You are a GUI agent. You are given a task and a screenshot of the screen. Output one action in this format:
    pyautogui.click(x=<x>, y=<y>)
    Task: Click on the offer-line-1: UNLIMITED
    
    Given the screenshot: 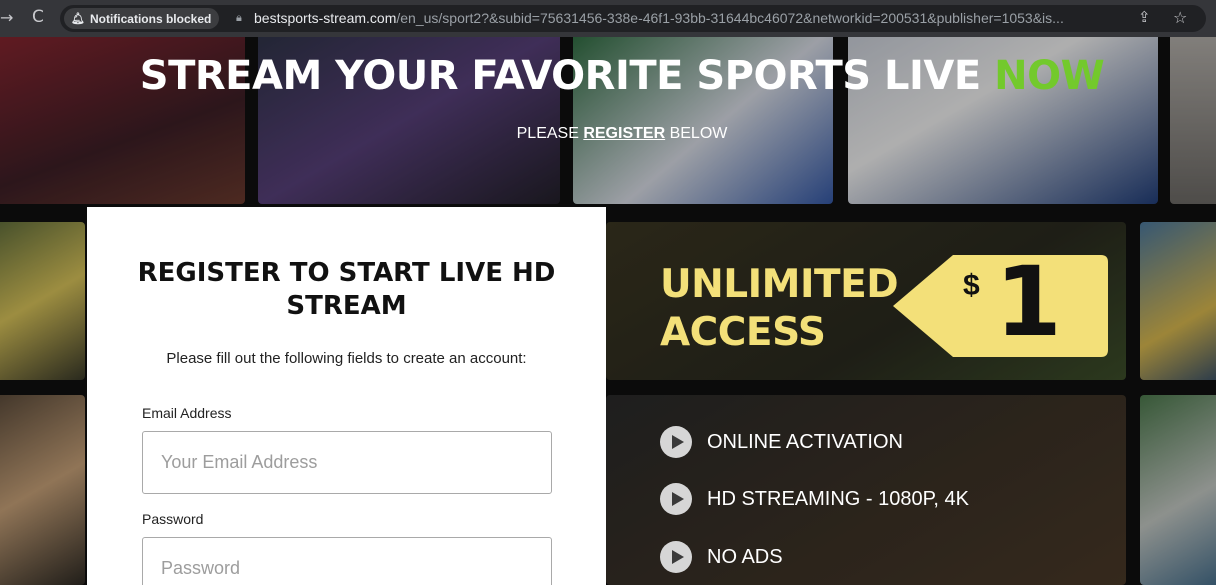 What is the action you would take?
    pyautogui.click(x=779, y=284)
    